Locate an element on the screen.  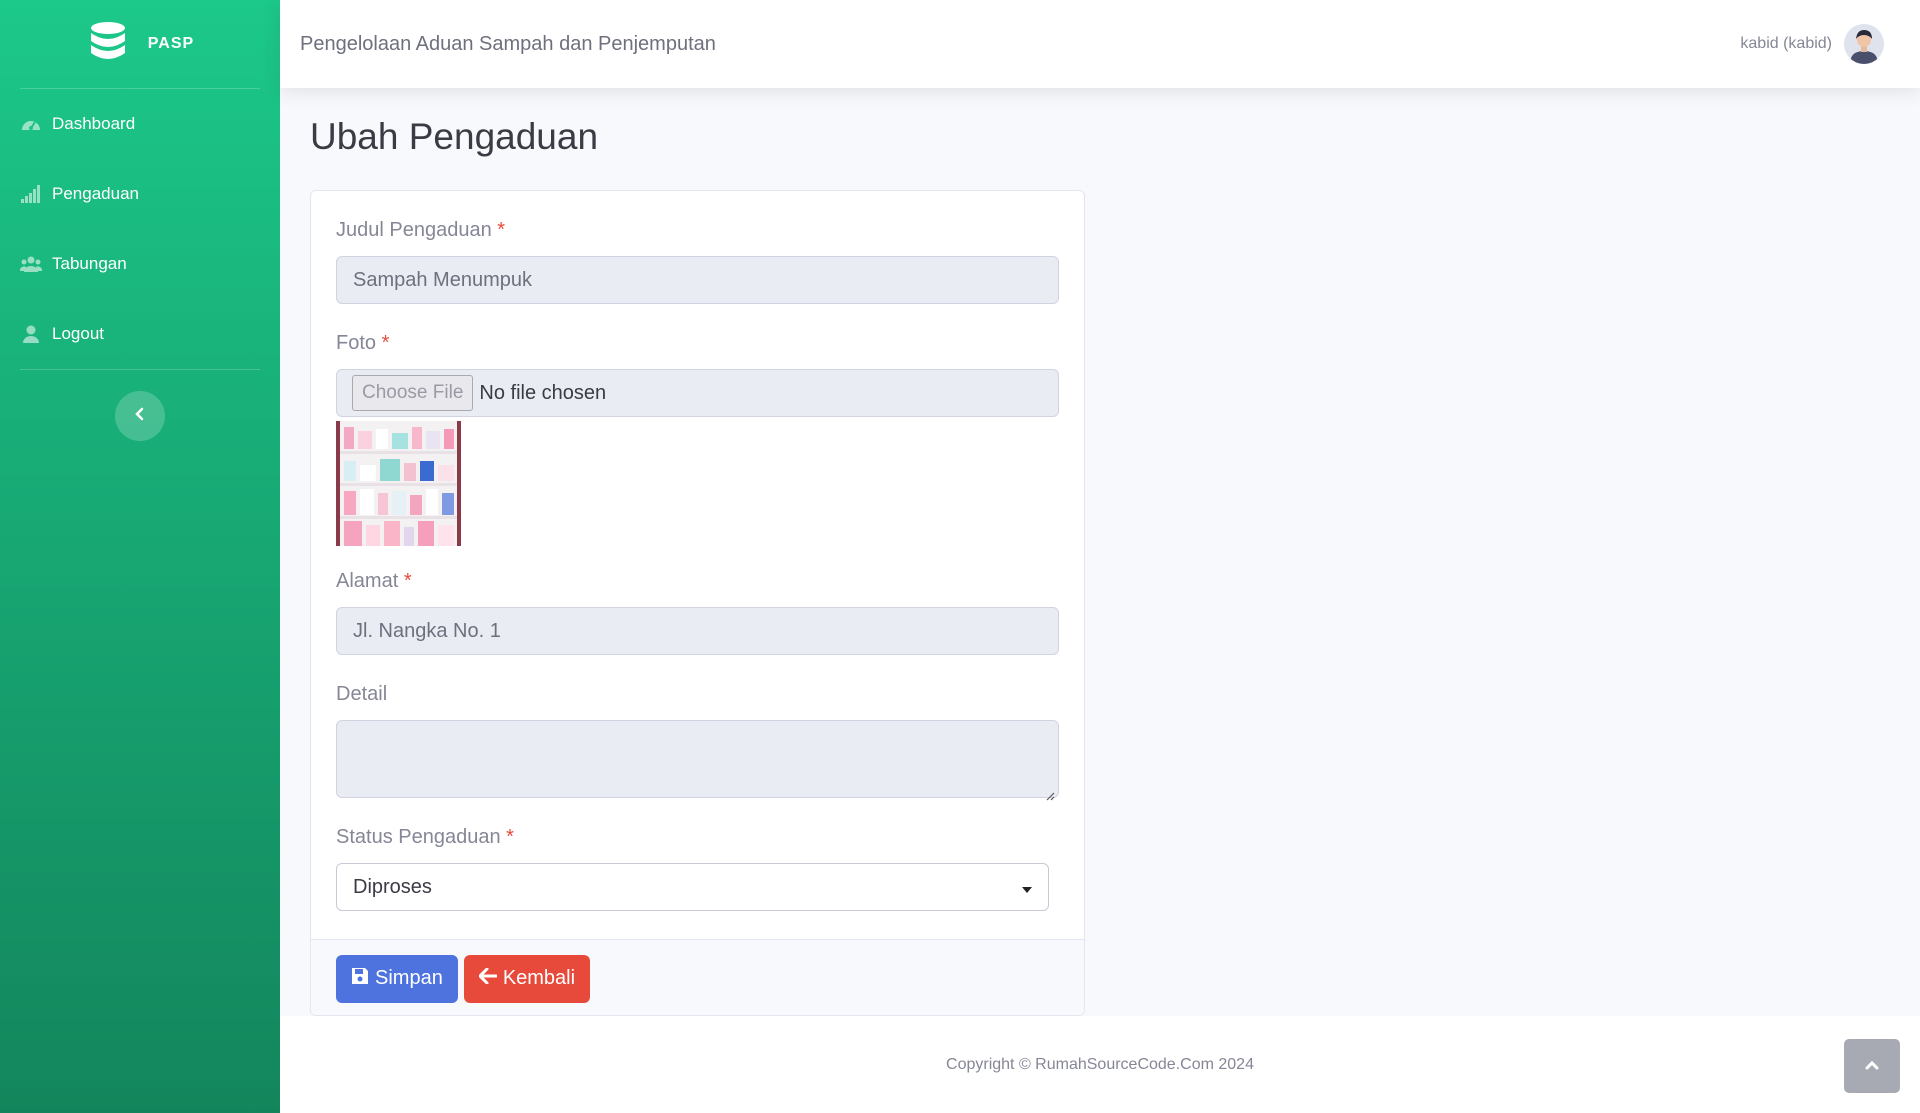
status-selected: Diproses is located at coordinates (392, 886).